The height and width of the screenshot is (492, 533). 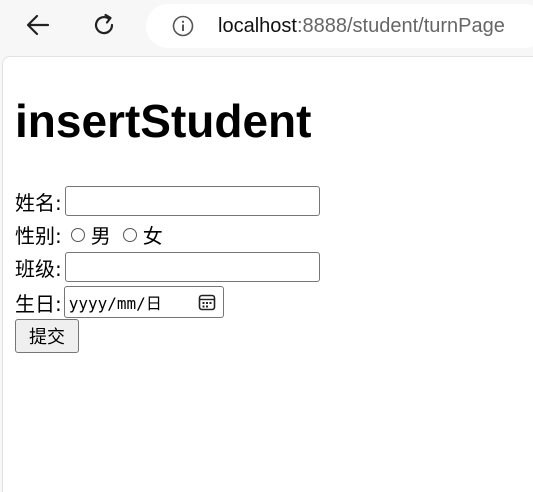 I want to click on class-row: 班级:, so click(x=167, y=267).